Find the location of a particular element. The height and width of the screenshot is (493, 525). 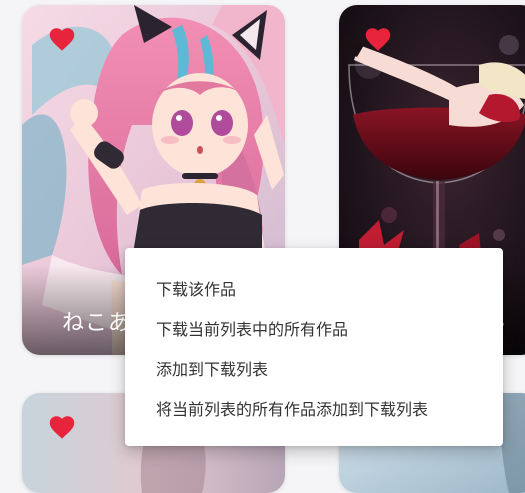

menu-item-download-artwork: 下载该作品 is located at coordinates (314, 288).